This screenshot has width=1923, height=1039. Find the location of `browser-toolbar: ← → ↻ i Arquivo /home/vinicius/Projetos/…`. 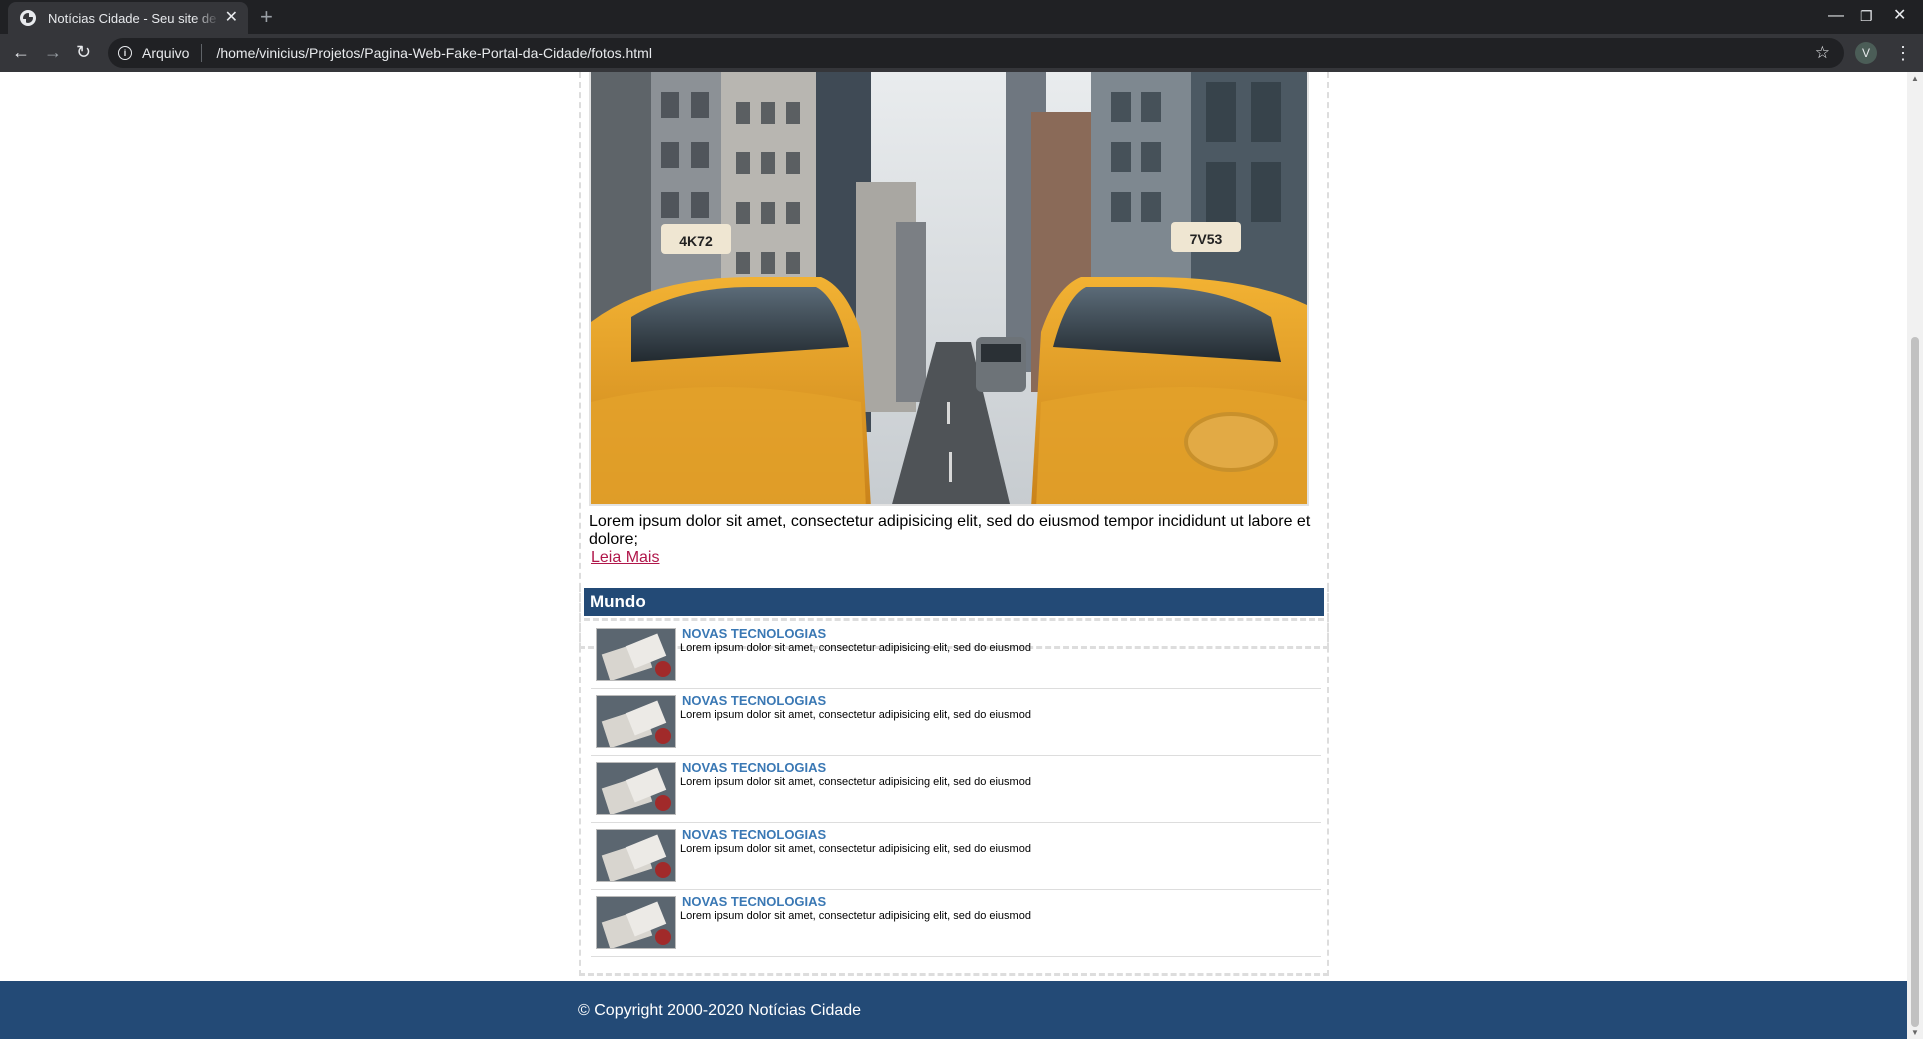

browser-toolbar: ← → ↻ i Arquivo /home/vinicius/Projetos/… is located at coordinates (961, 53).